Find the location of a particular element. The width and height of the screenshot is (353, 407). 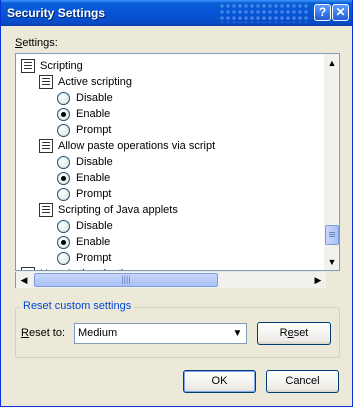

scroll-left-arrow-icon: ◀ is located at coordinates (24, 280).